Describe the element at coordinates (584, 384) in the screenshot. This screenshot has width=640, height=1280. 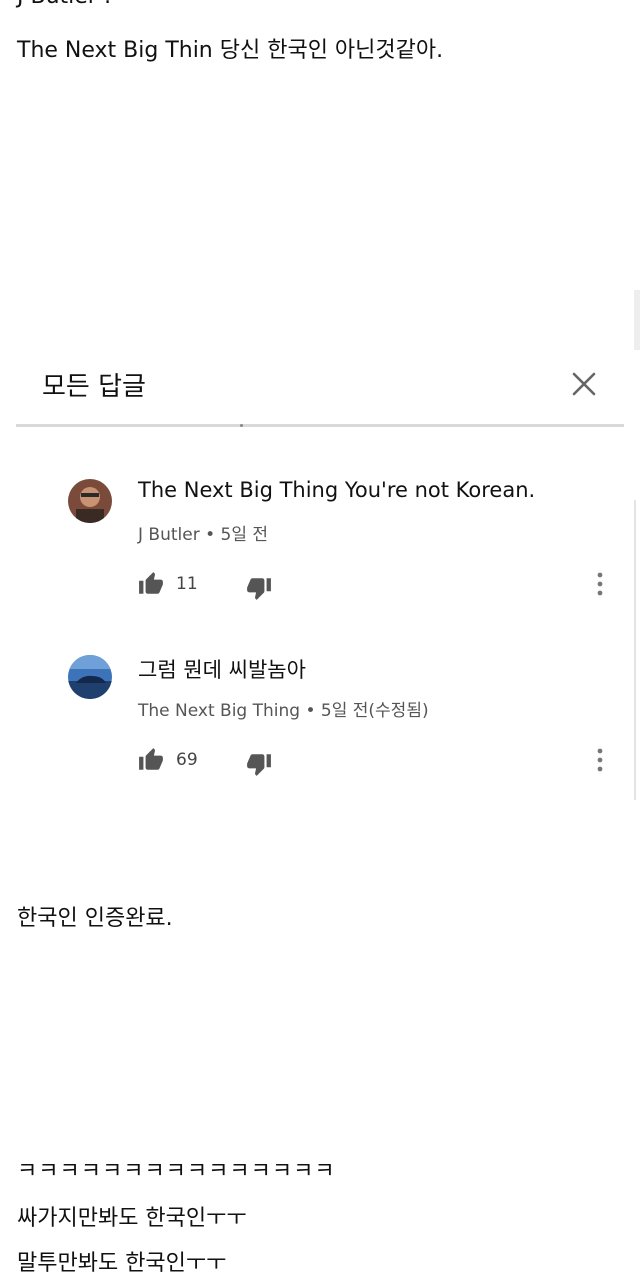
I see `close-icon` at that location.